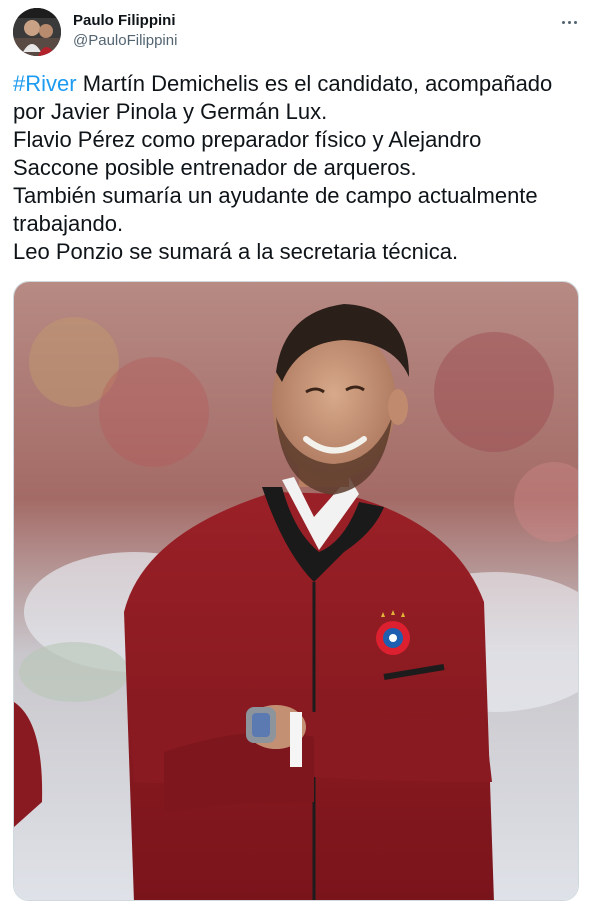 The image size is (595, 901). What do you see at coordinates (45, 83) in the screenshot?
I see `hashtag-link: #River` at bounding box center [45, 83].